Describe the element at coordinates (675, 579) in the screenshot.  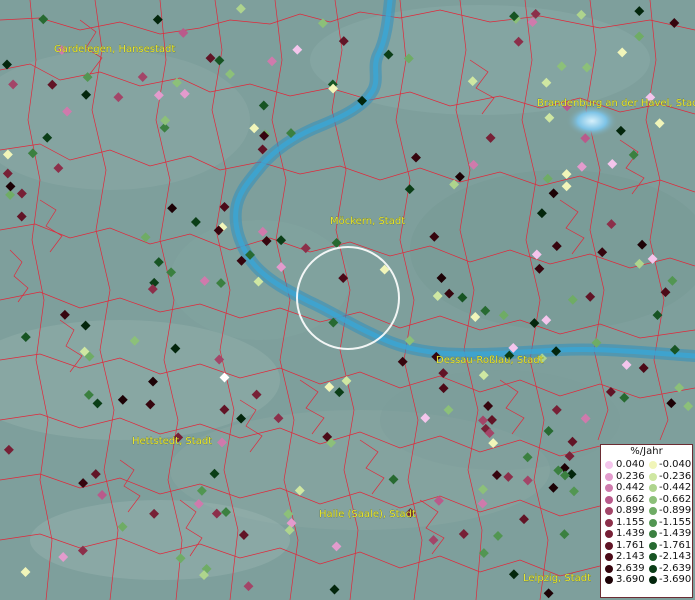
I see `legend-value-negative: -3.690` at that location.